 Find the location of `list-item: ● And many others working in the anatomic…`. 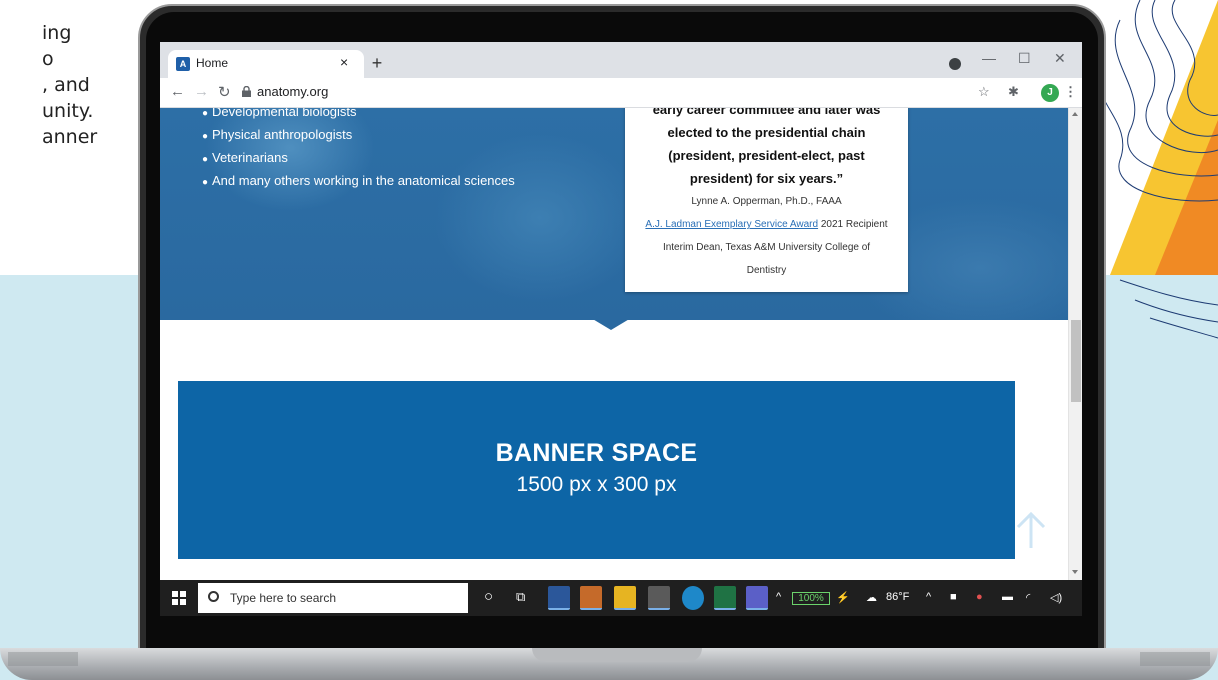

list-item: ● And many others working in the anatomic… is located at coordinates (358, 180).